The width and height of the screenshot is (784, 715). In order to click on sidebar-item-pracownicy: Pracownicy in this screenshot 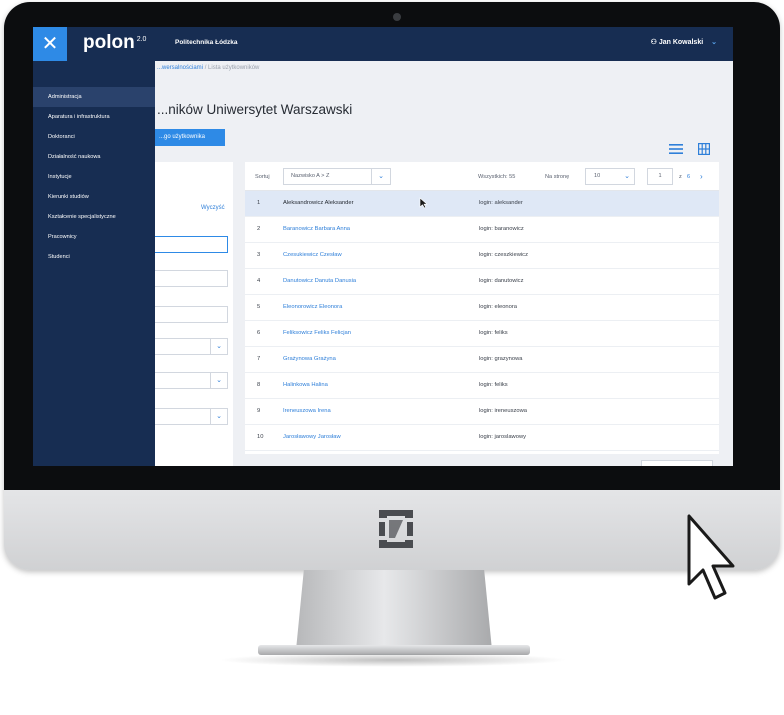, I will do `click(94, 237)`.